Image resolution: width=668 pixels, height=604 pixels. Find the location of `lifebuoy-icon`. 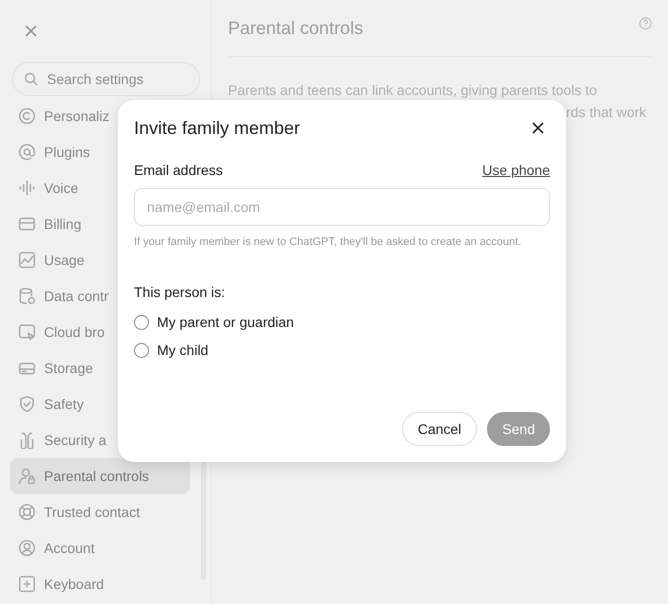

lifebuoy-icon is located at coordinates (27, 512).